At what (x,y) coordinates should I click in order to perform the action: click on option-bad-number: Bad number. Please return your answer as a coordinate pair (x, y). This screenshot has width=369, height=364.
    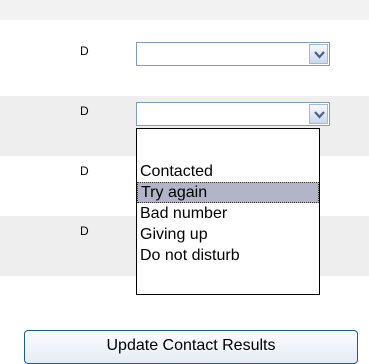
    Looking at the image, I should click on (228, 213).